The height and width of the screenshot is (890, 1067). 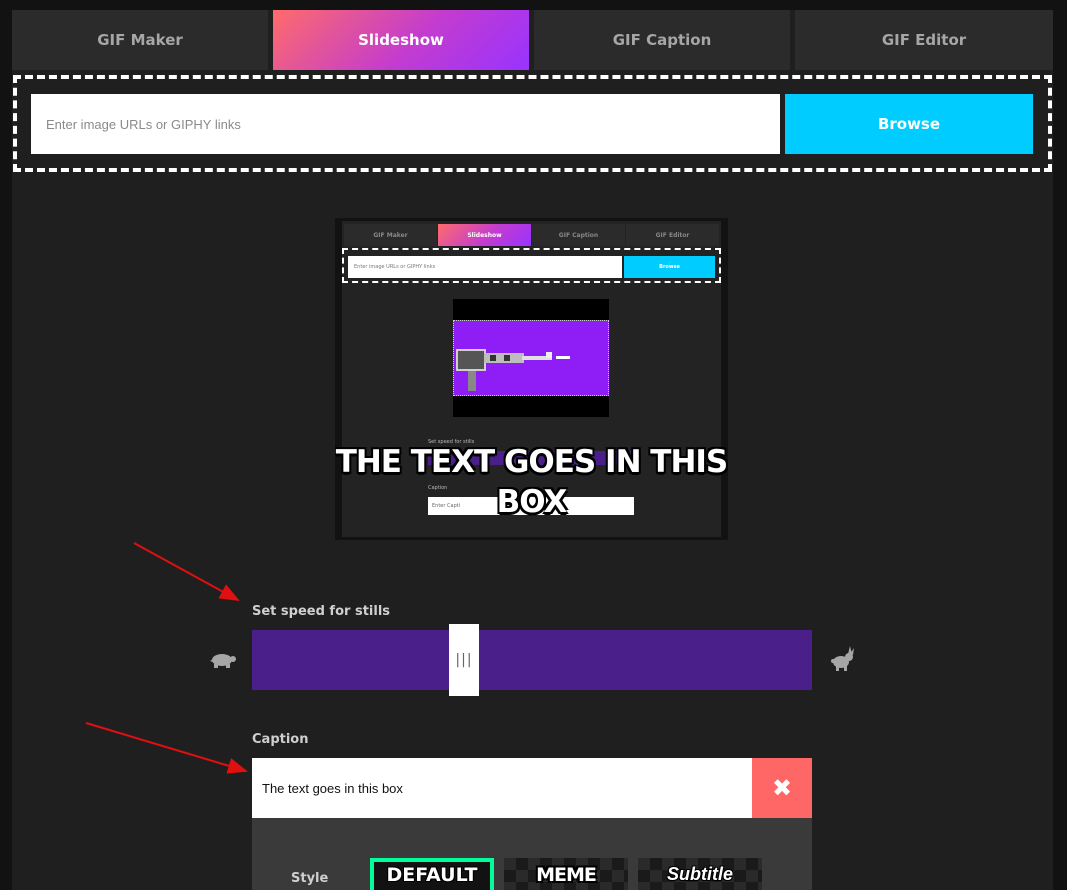 I want to click on tab-slideshow: Slideshow, so click(x=401, y=40).